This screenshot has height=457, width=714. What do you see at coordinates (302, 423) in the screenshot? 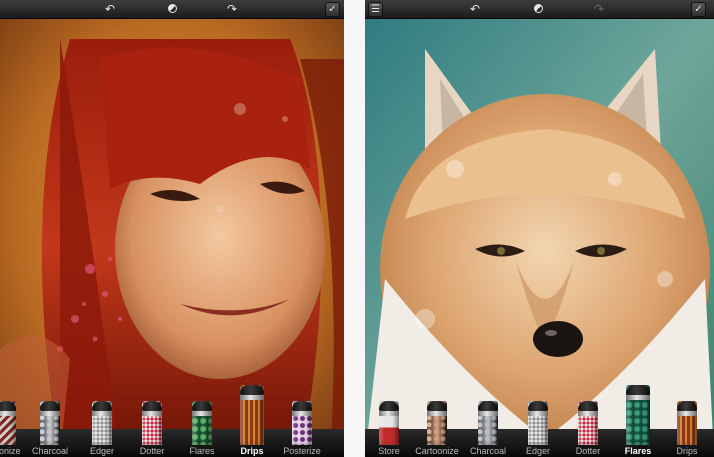
I see `marker-posterize-icon` at bounding box center [302, 423].